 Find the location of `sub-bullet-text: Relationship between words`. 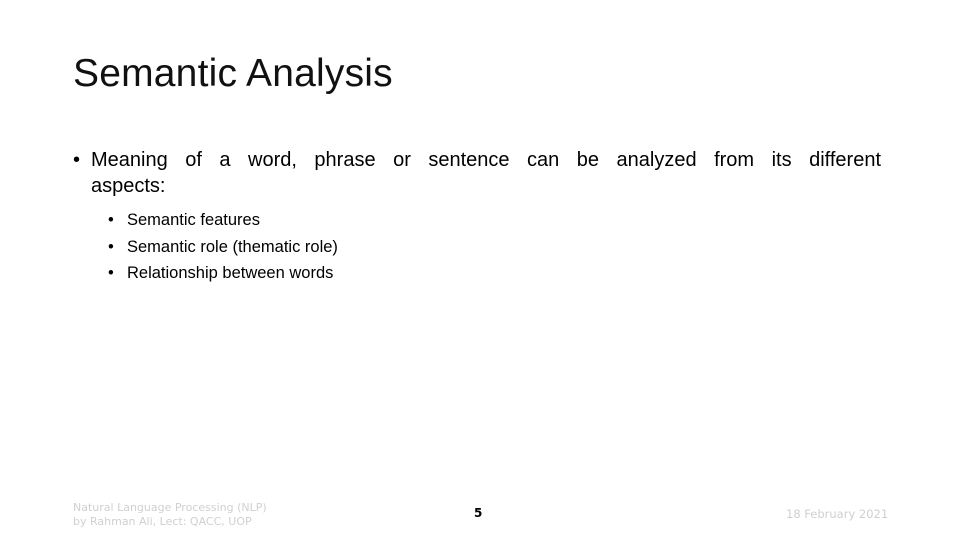

sub-bullet-text: Relationship between words is located at coordinates (230, 273).